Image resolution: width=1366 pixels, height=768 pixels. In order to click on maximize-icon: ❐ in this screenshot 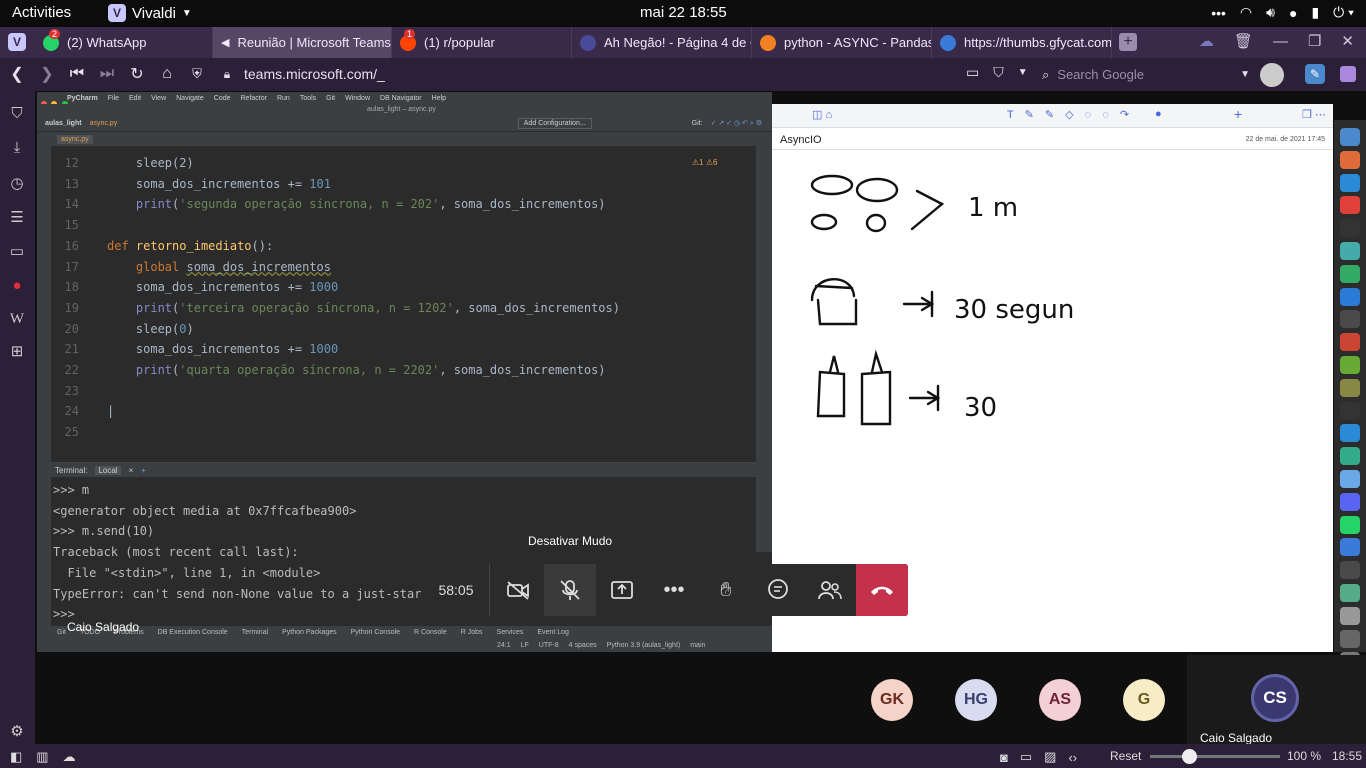, I will do `click(1314, 41)`.